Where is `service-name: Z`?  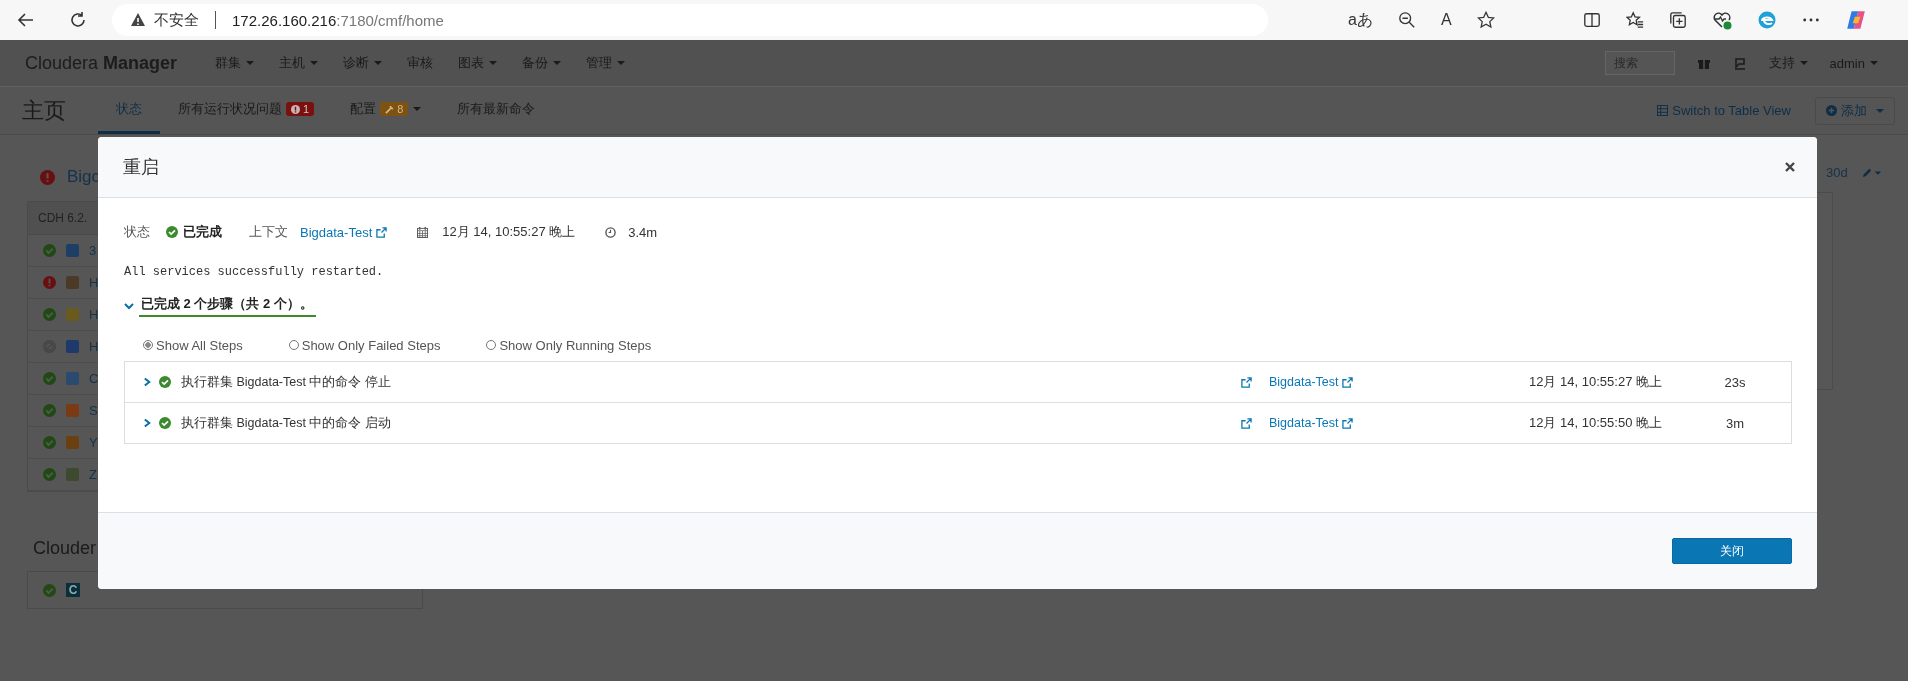
service-name: Z is located at coordinates (93, 474).